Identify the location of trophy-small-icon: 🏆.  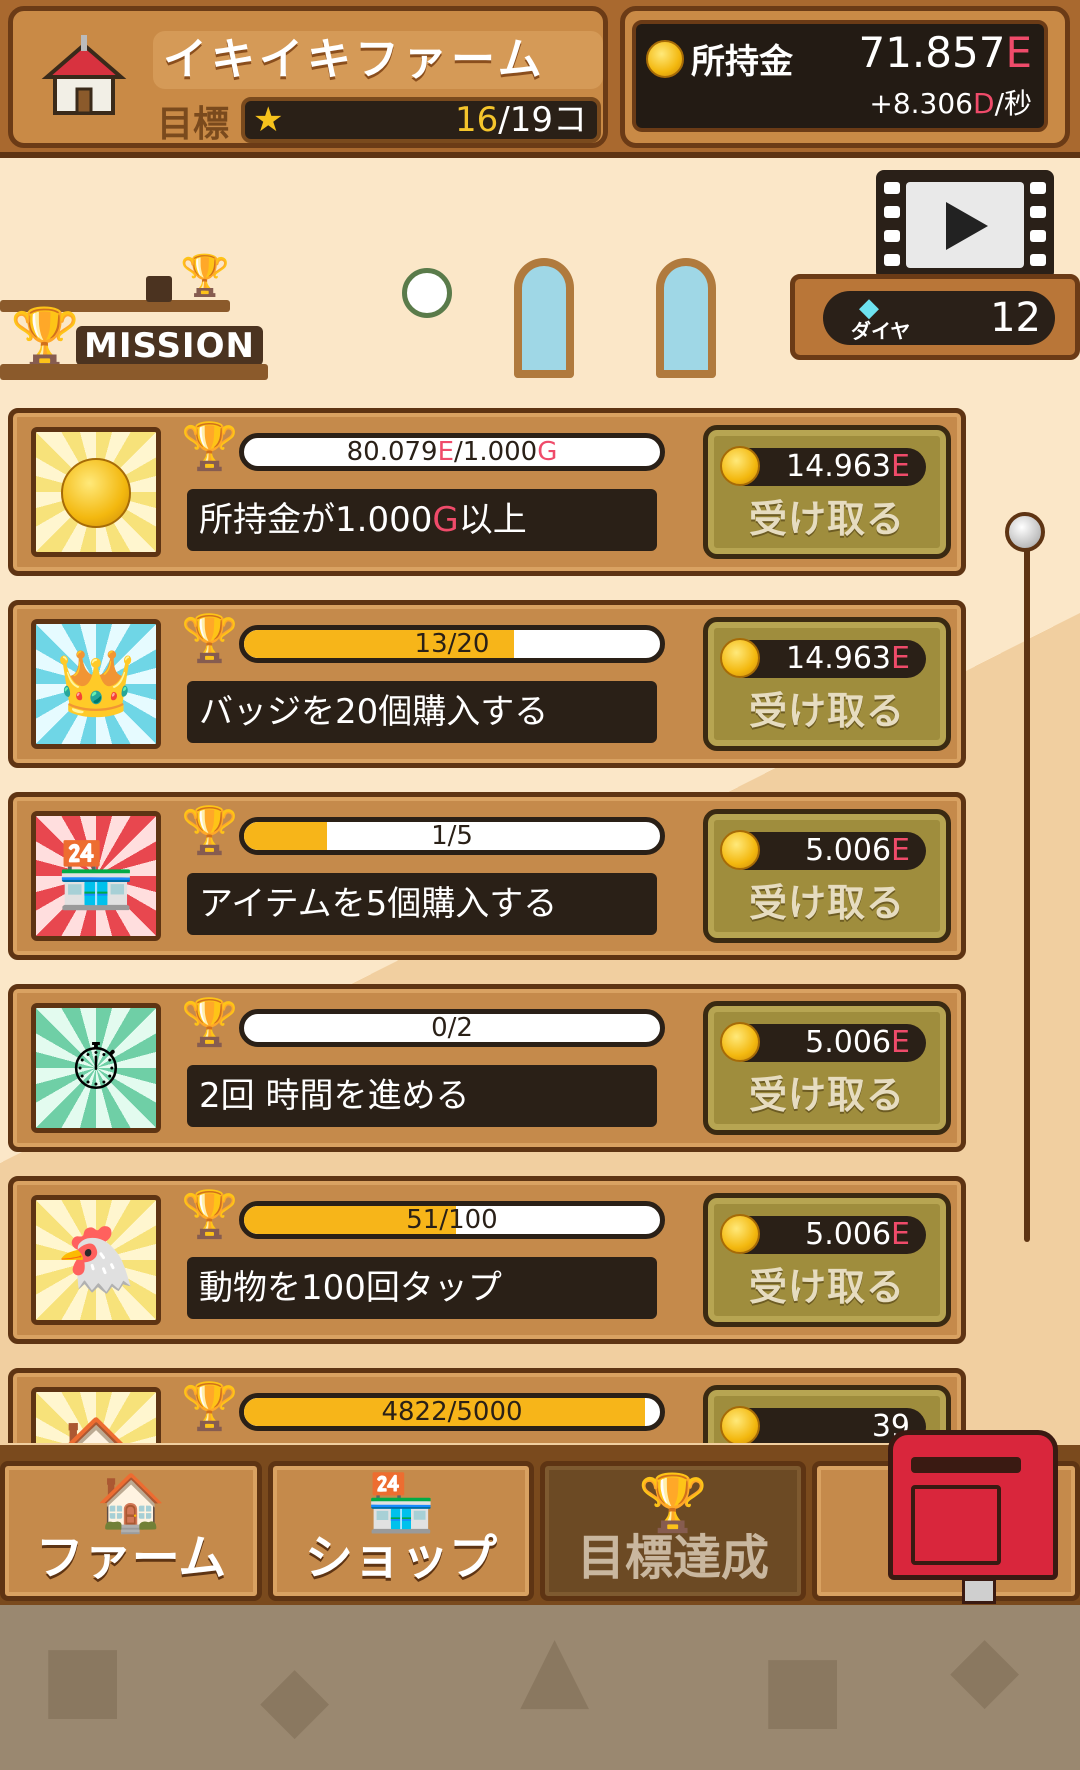
(205, 276).